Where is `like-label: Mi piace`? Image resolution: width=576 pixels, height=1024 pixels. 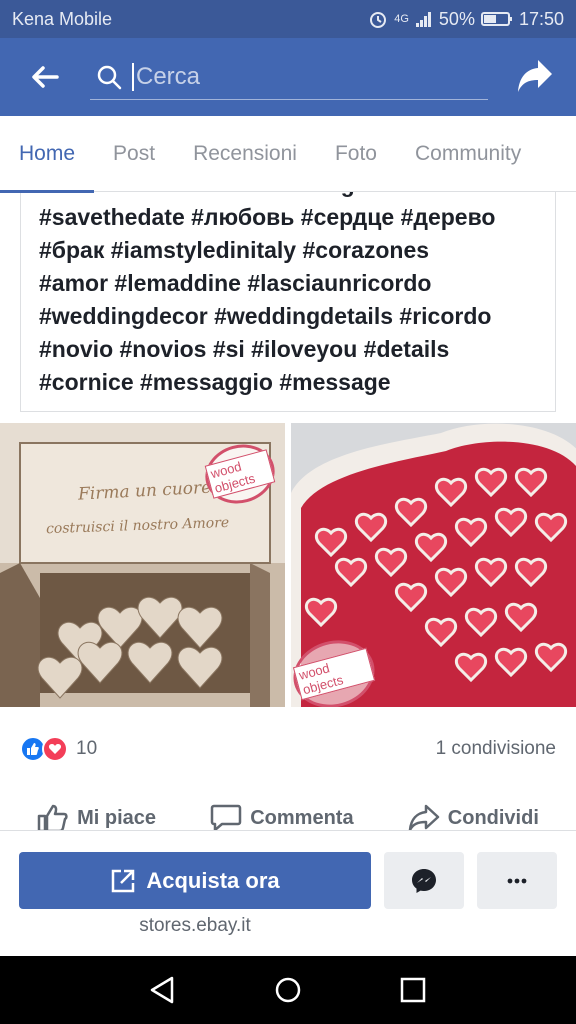
like-label: Mi piace is located at coordinates (117, 817).